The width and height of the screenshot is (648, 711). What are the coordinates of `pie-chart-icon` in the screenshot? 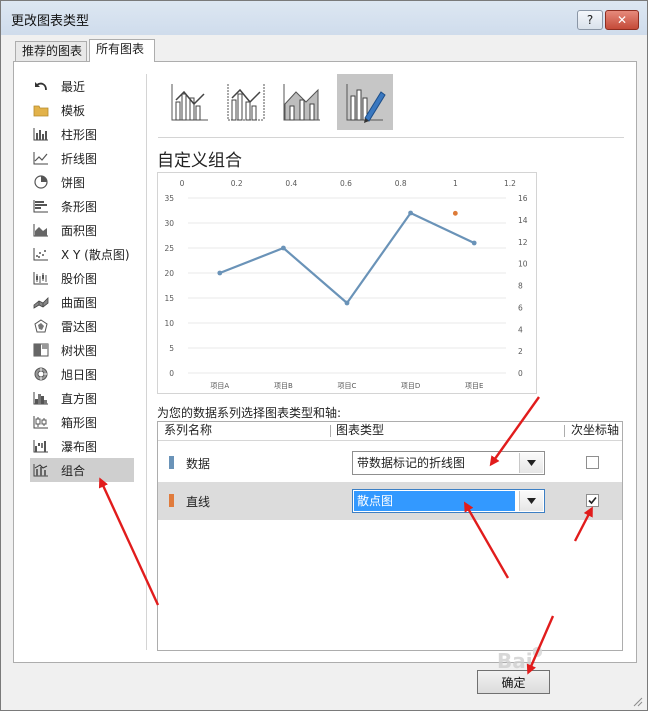 It's located at (41, 182).